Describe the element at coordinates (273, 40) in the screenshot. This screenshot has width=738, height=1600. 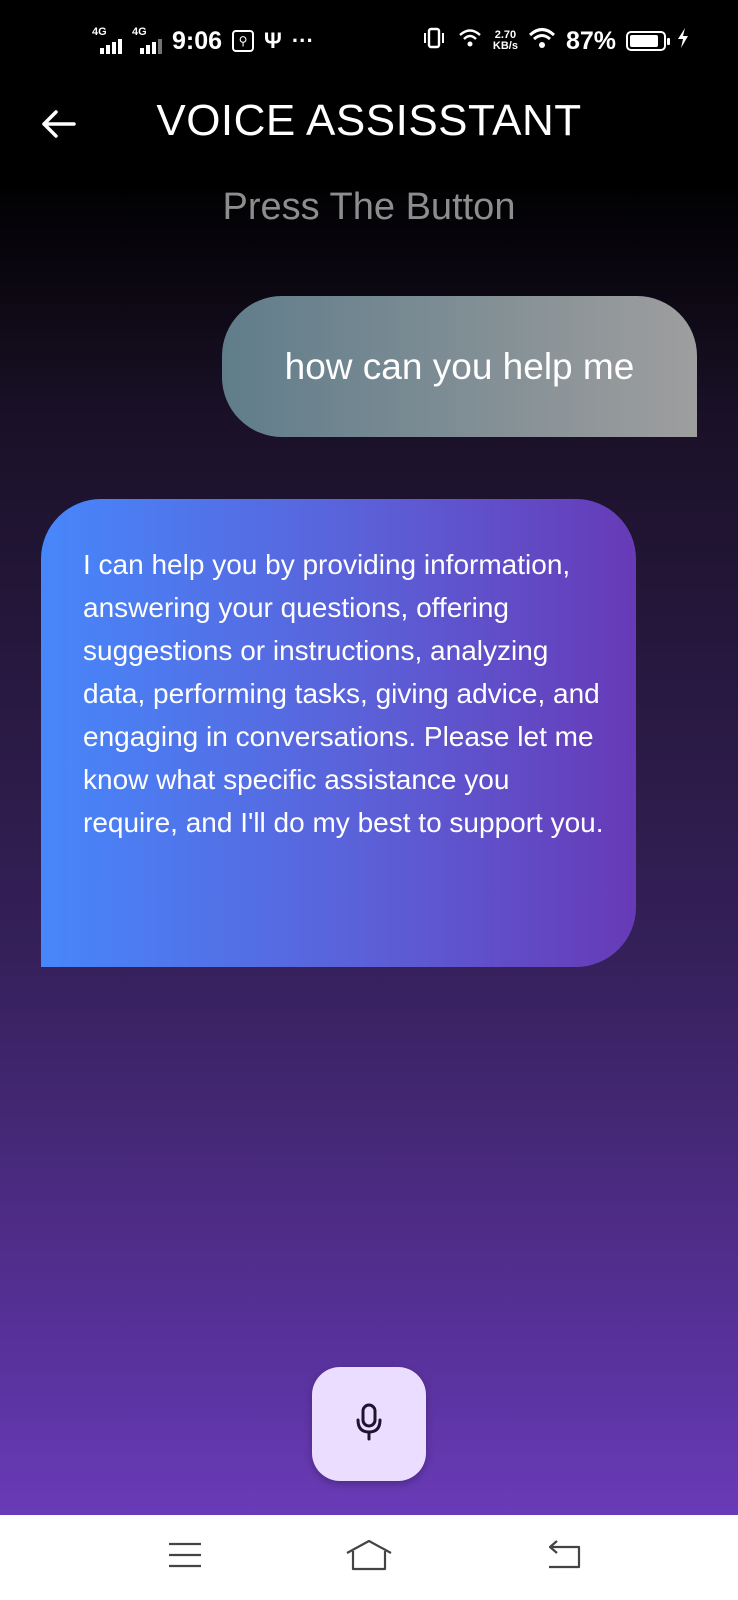
I see `usb-icon: Ψ` at that location.